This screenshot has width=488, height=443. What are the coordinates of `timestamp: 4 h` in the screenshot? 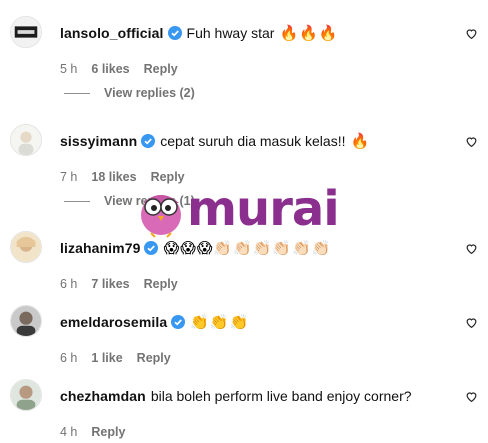 It's located at (69, 432).